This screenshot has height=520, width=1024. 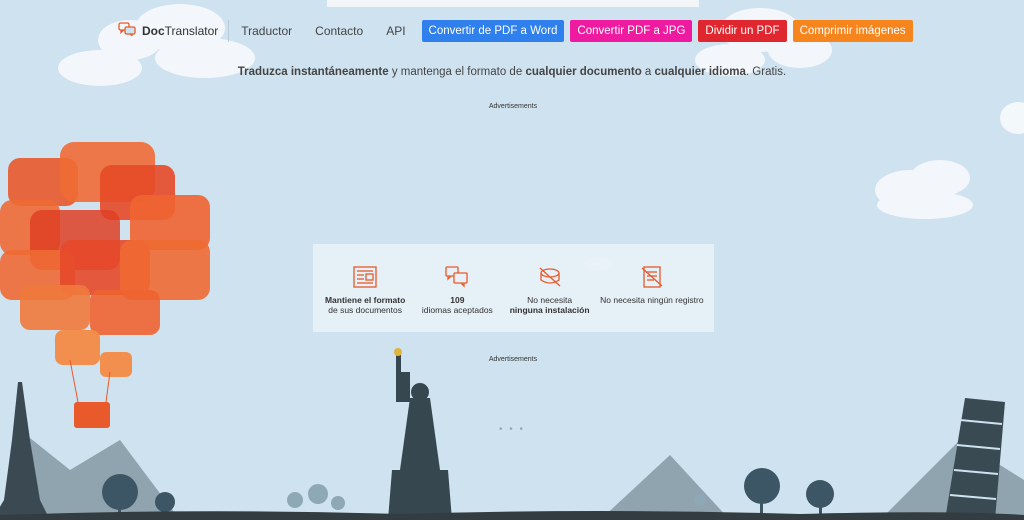 I want to click on tagline-part-2: y mantenga el formato de, so click(x=457, y=72).